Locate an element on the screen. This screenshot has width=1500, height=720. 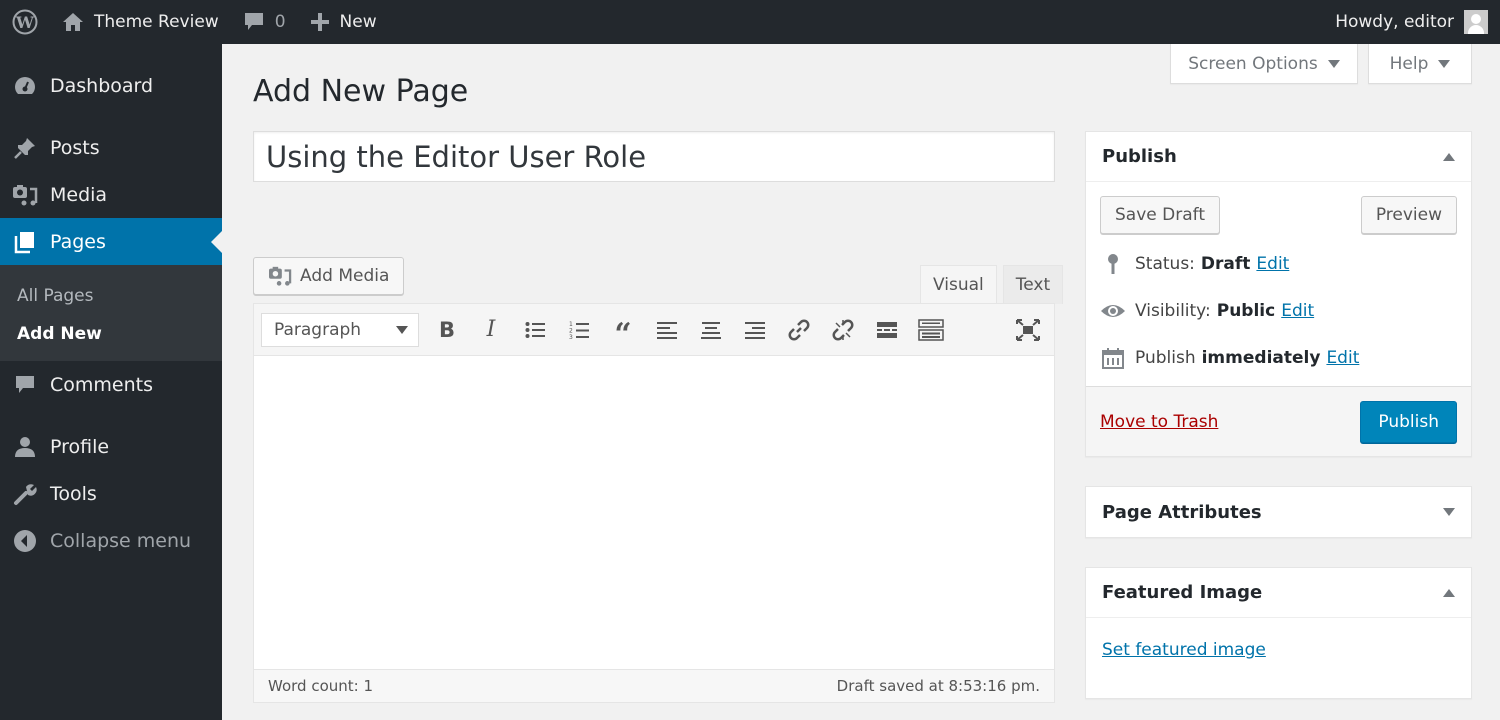
align-left-icon is located at coordinates (667, 330).